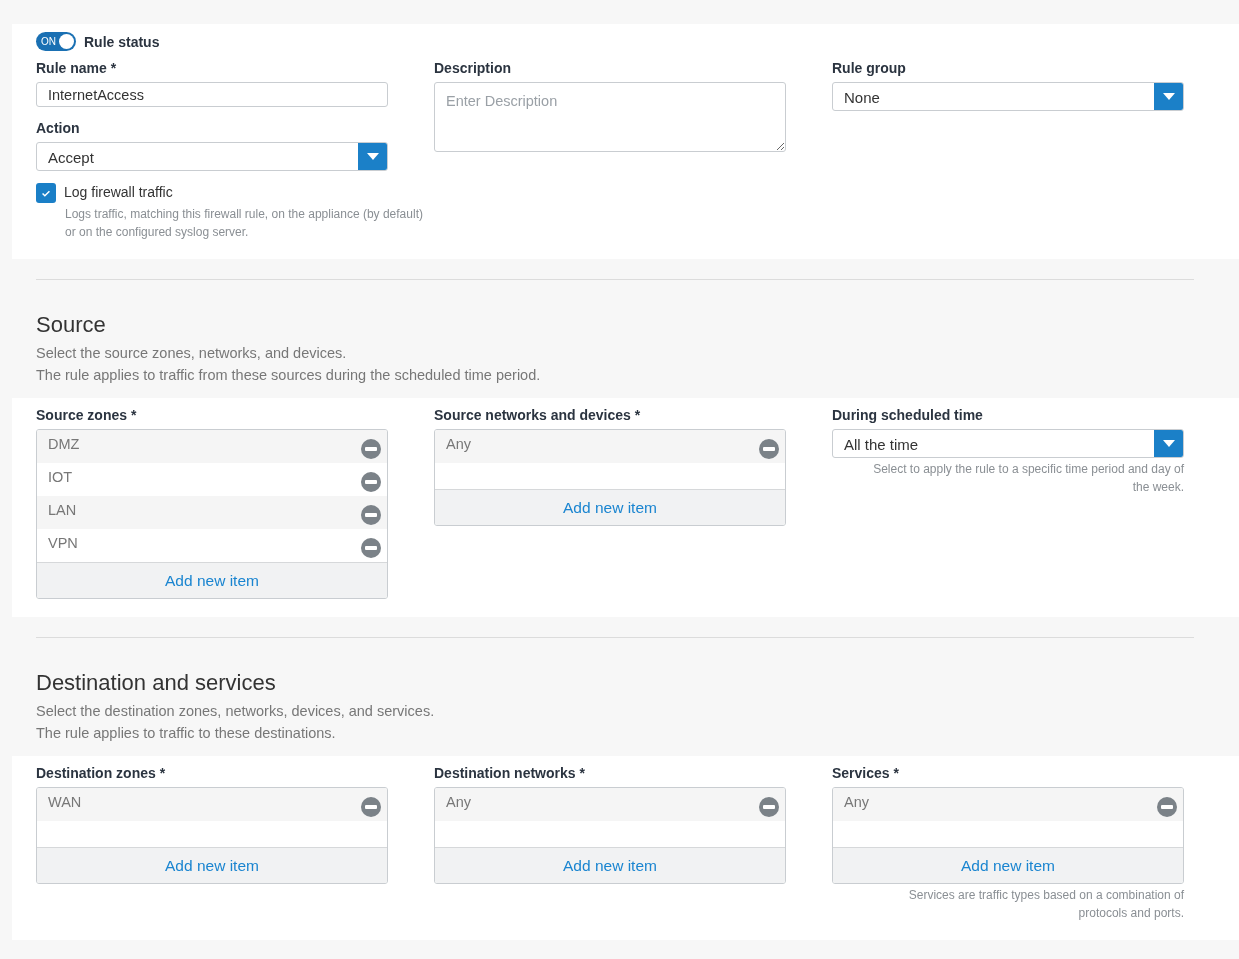 The image size is (1239, 959). I want to click on section-description: Select the destination zones, networks, devices, and services., so click(236, 711).